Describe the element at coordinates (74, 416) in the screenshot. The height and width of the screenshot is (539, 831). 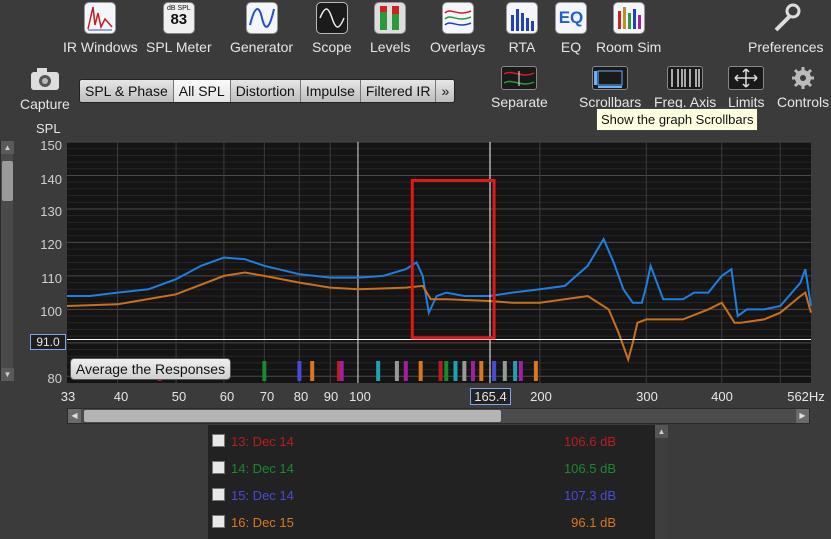
I see `scroll-left-icon: ◀` at that location.